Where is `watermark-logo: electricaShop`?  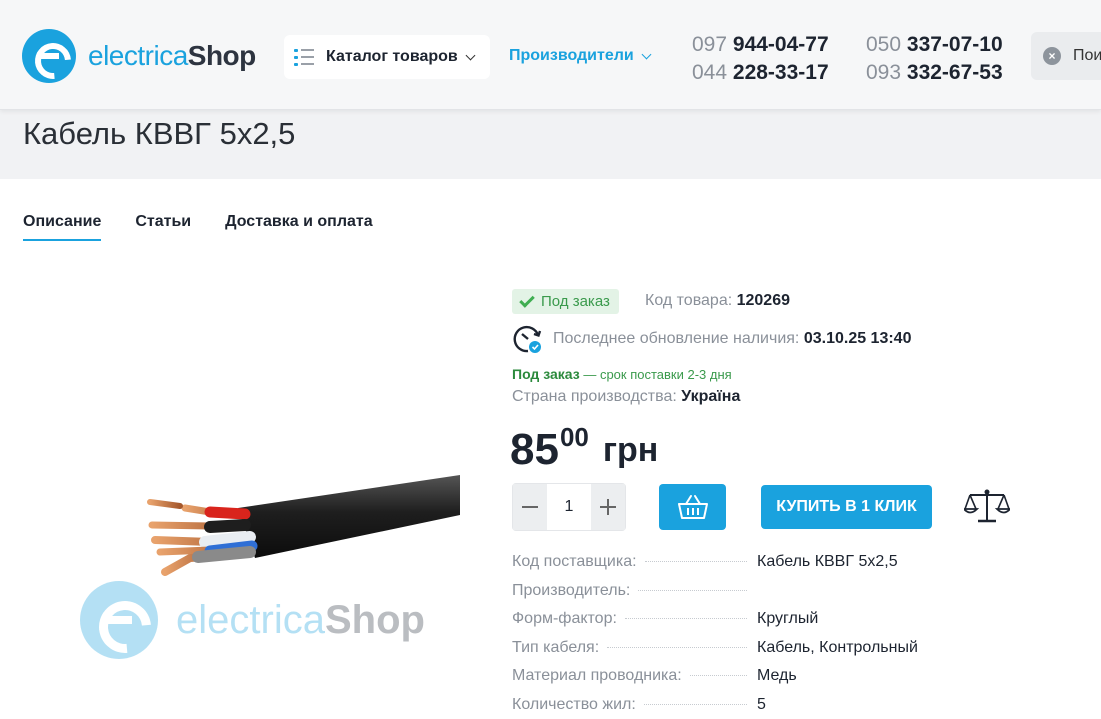 watermark-logo: electricaShop is located at coordinates (252, 620).